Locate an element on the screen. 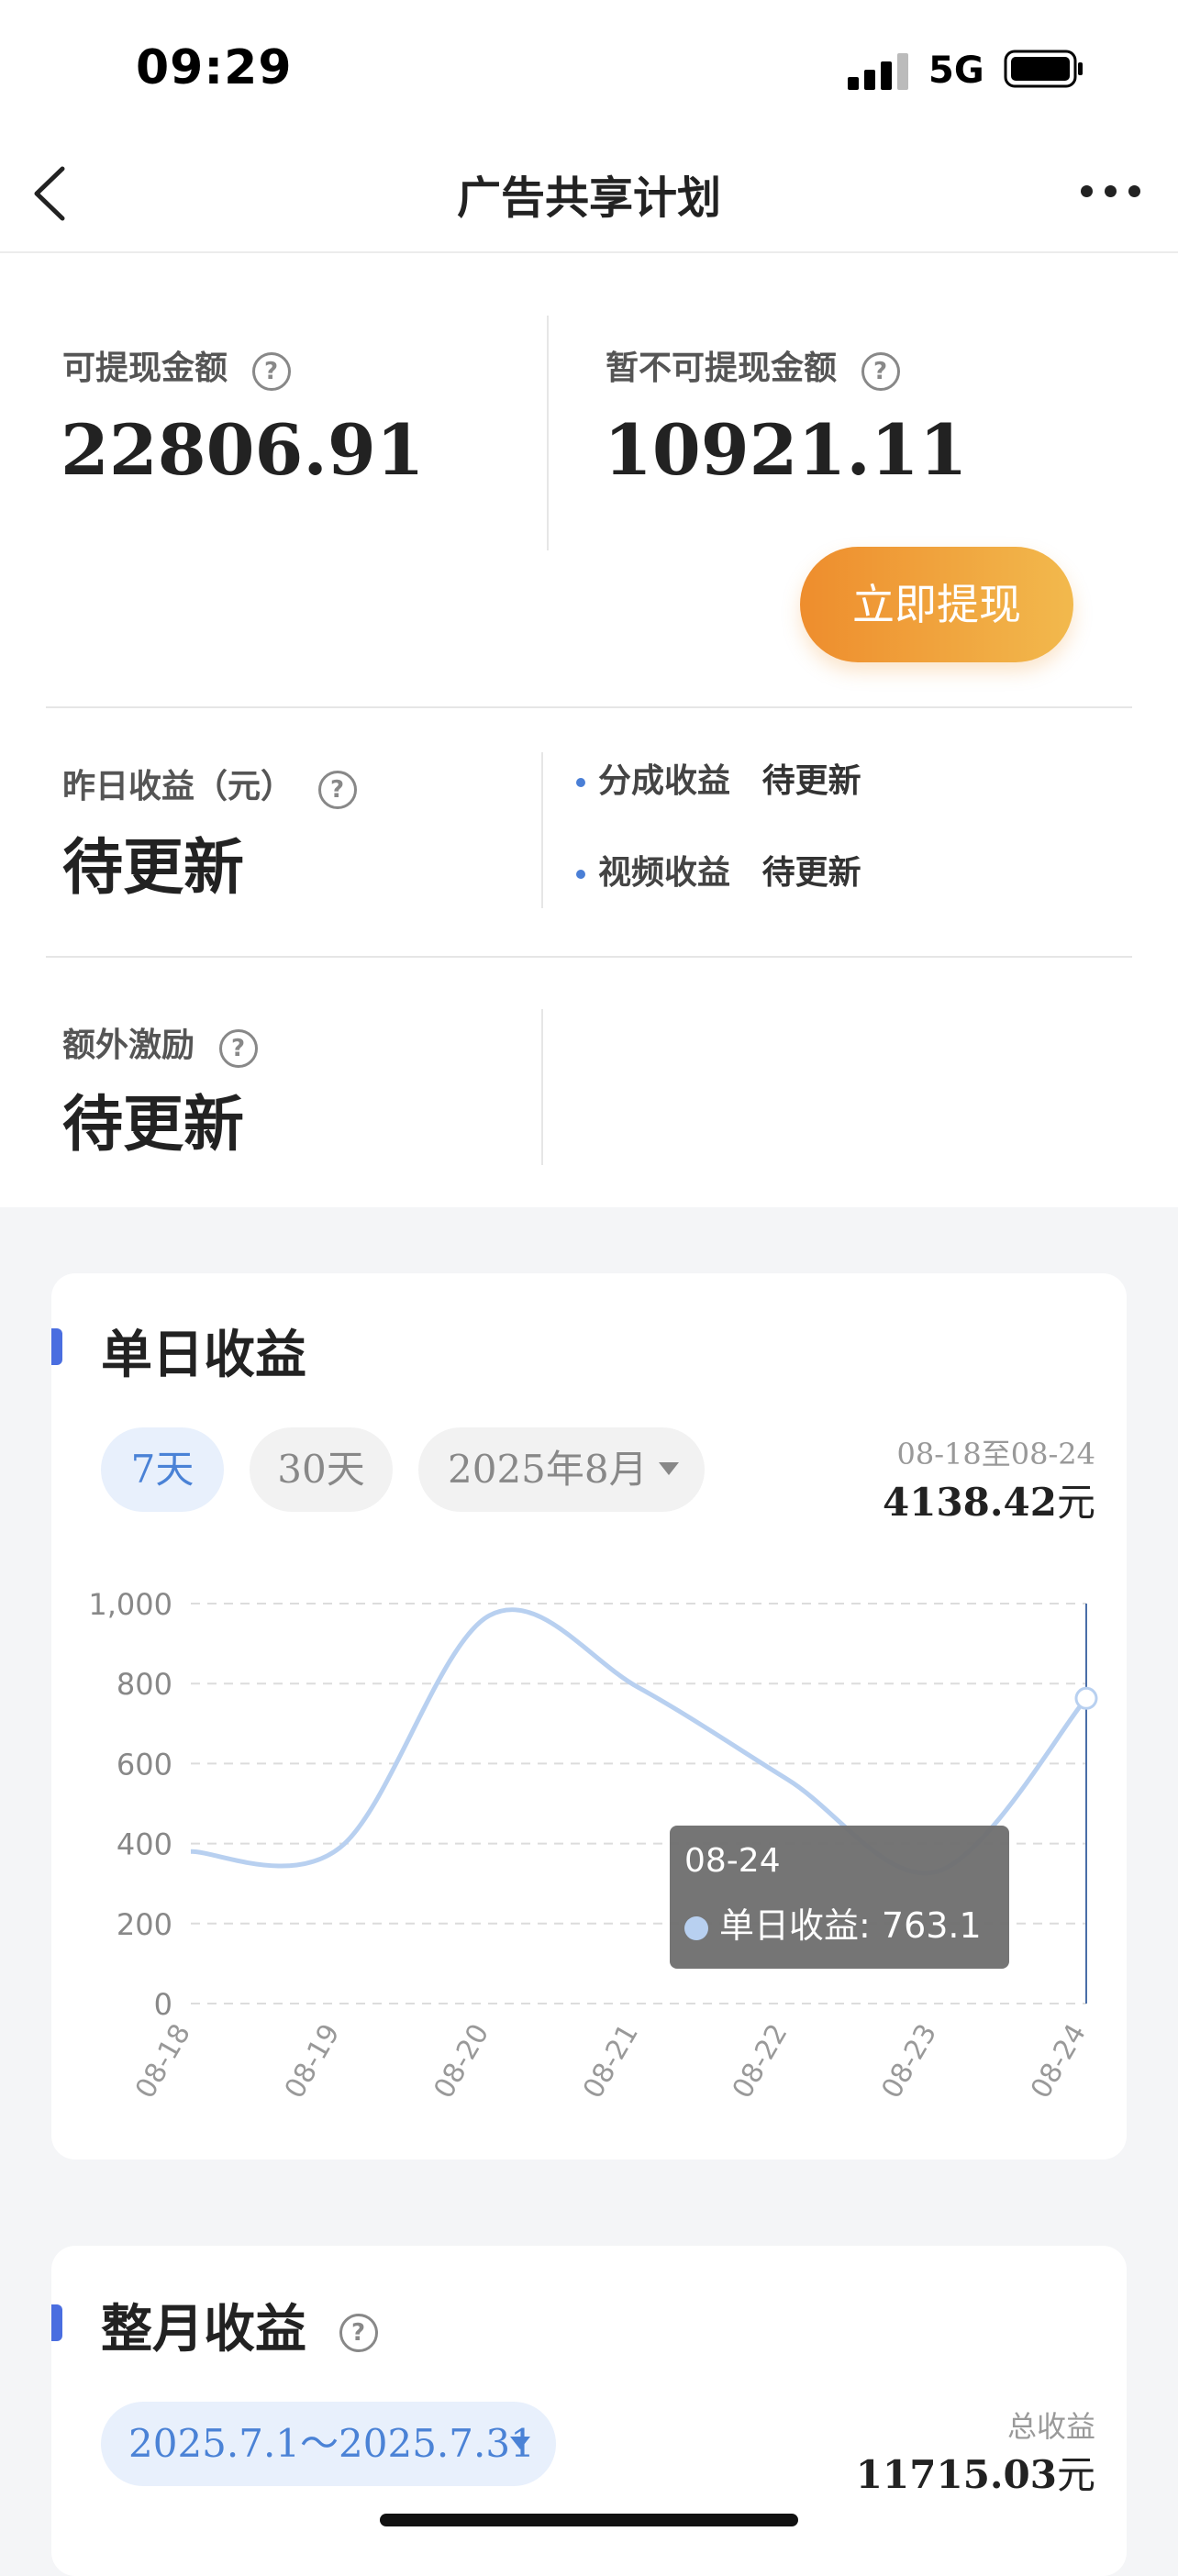  chart-tooltip: 08-24 单日收益: 763.1 is located at coordinates (839, 1897).